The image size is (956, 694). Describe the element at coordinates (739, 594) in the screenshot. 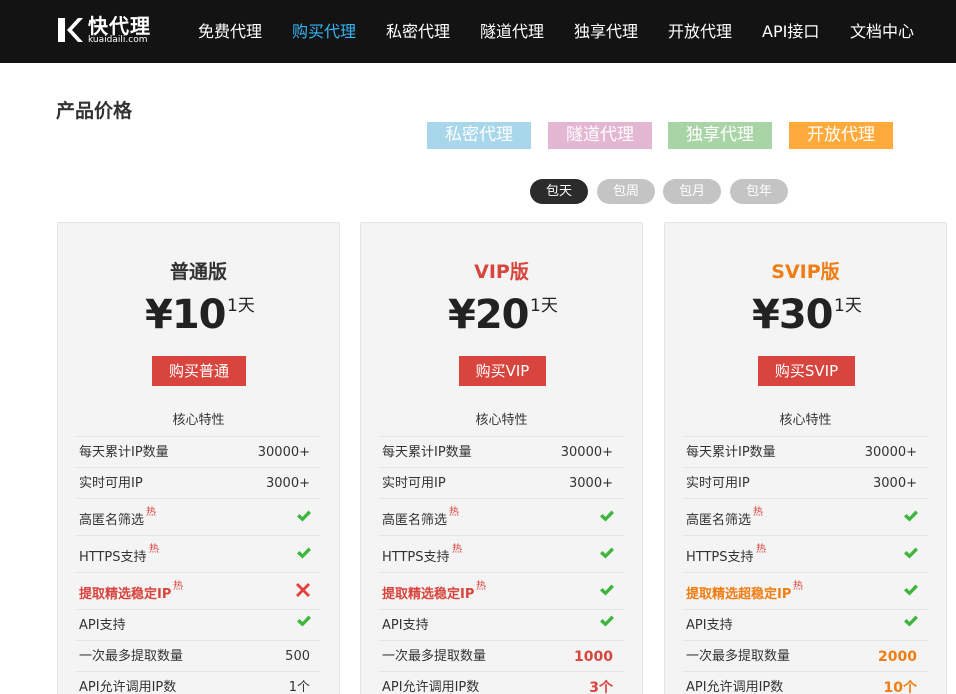

I see `feature-label: 提取精选超稳定IP` at that location.